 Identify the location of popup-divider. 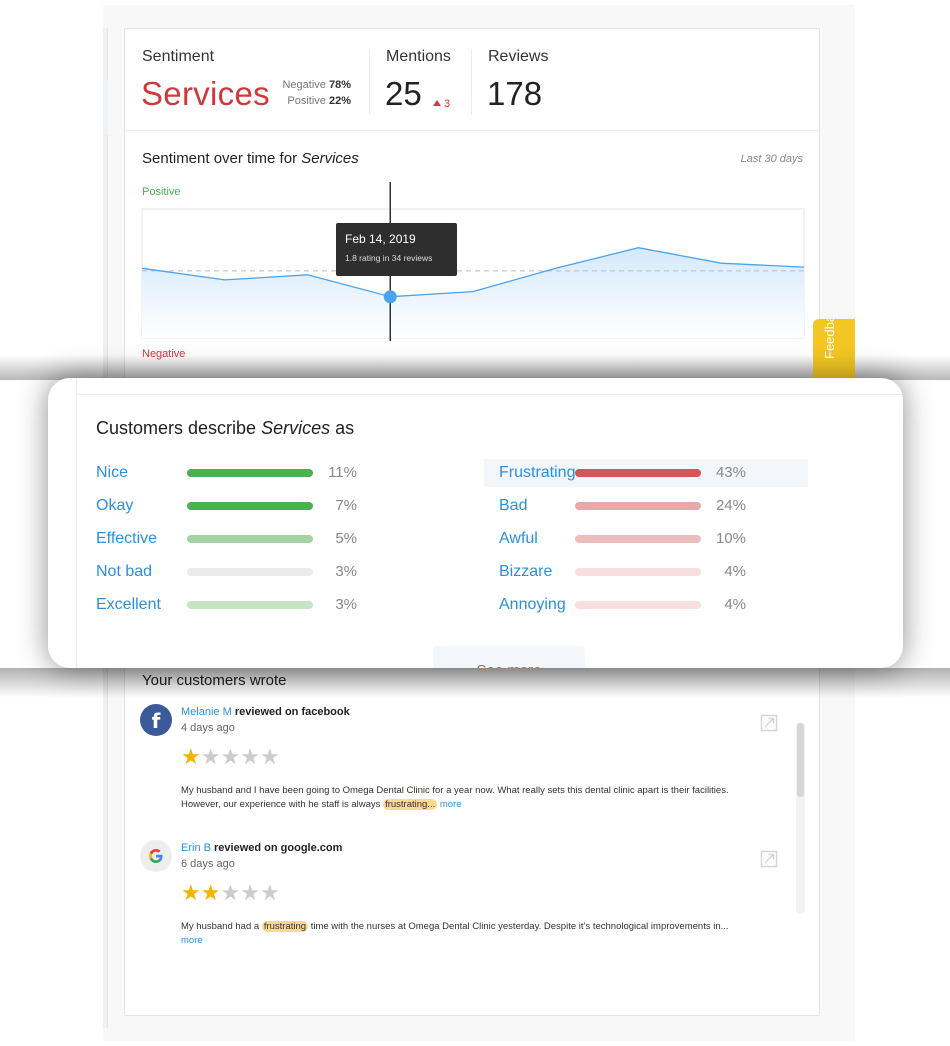
(489, 394).